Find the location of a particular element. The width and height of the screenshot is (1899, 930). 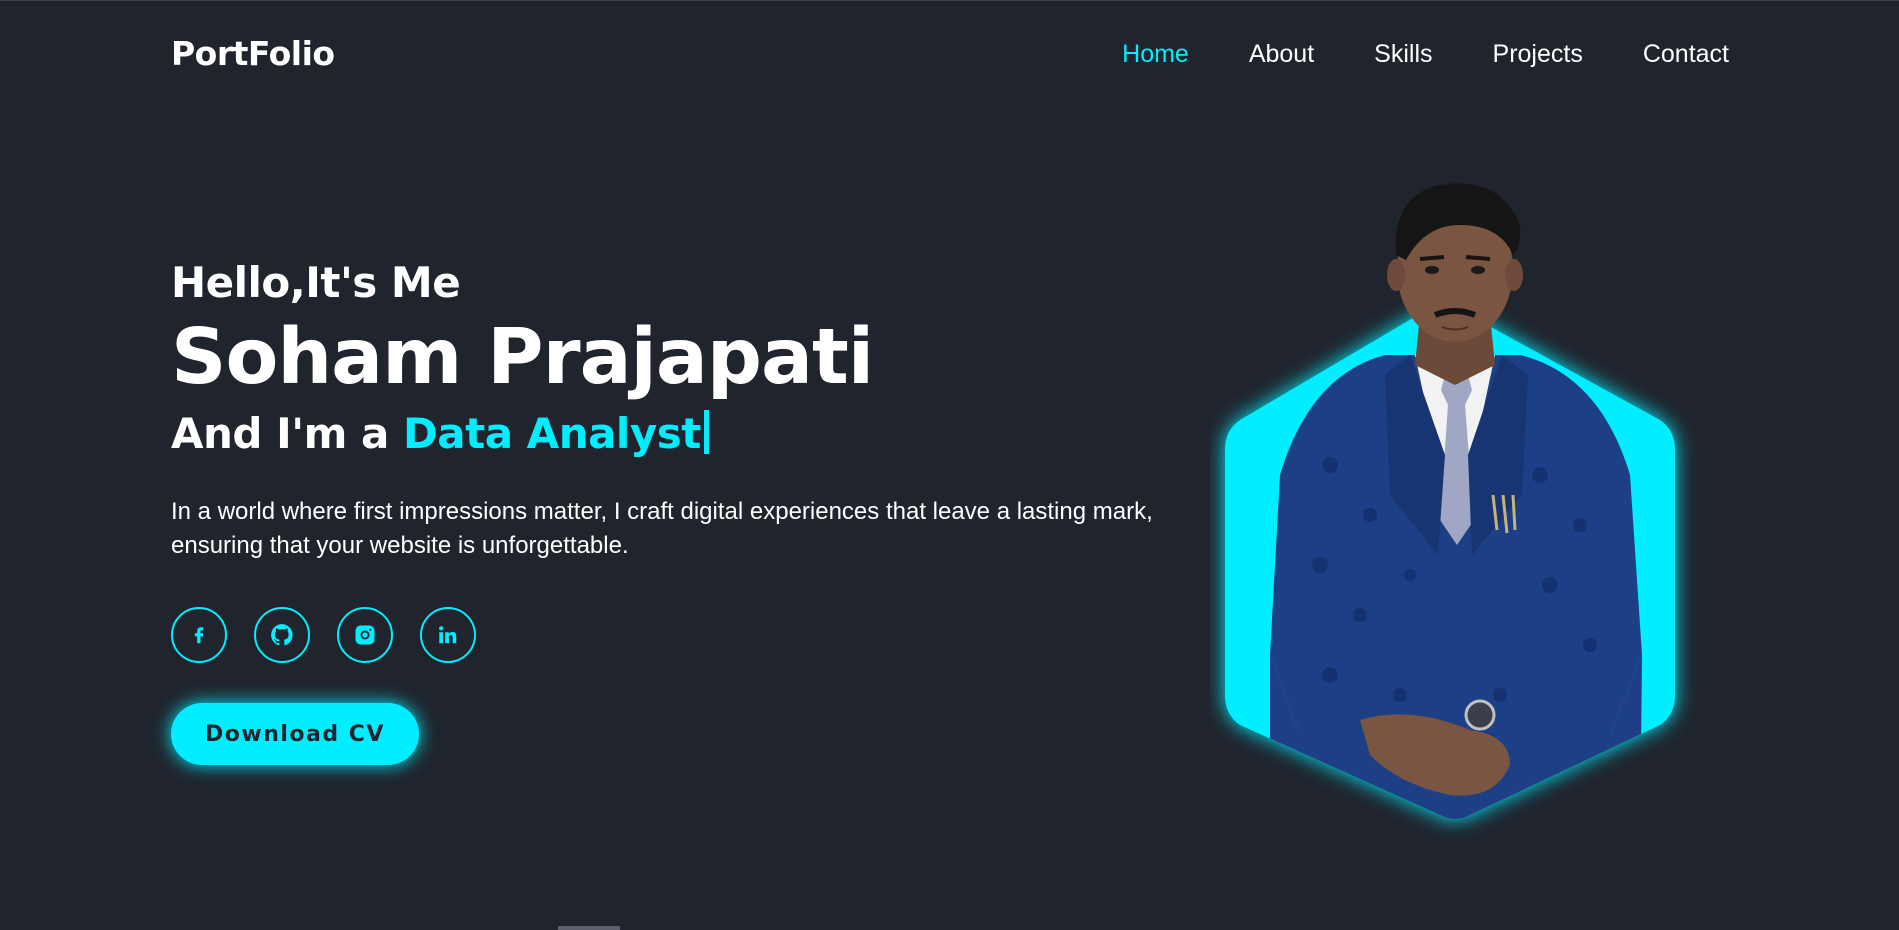

facebook-icon is located at coordinates (199, 635).